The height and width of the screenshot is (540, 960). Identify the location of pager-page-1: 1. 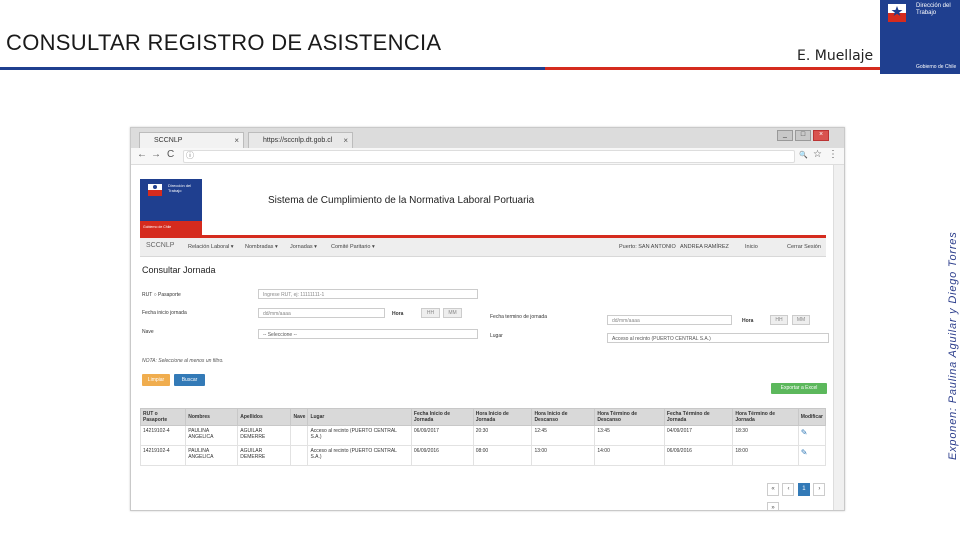
(803, 489).